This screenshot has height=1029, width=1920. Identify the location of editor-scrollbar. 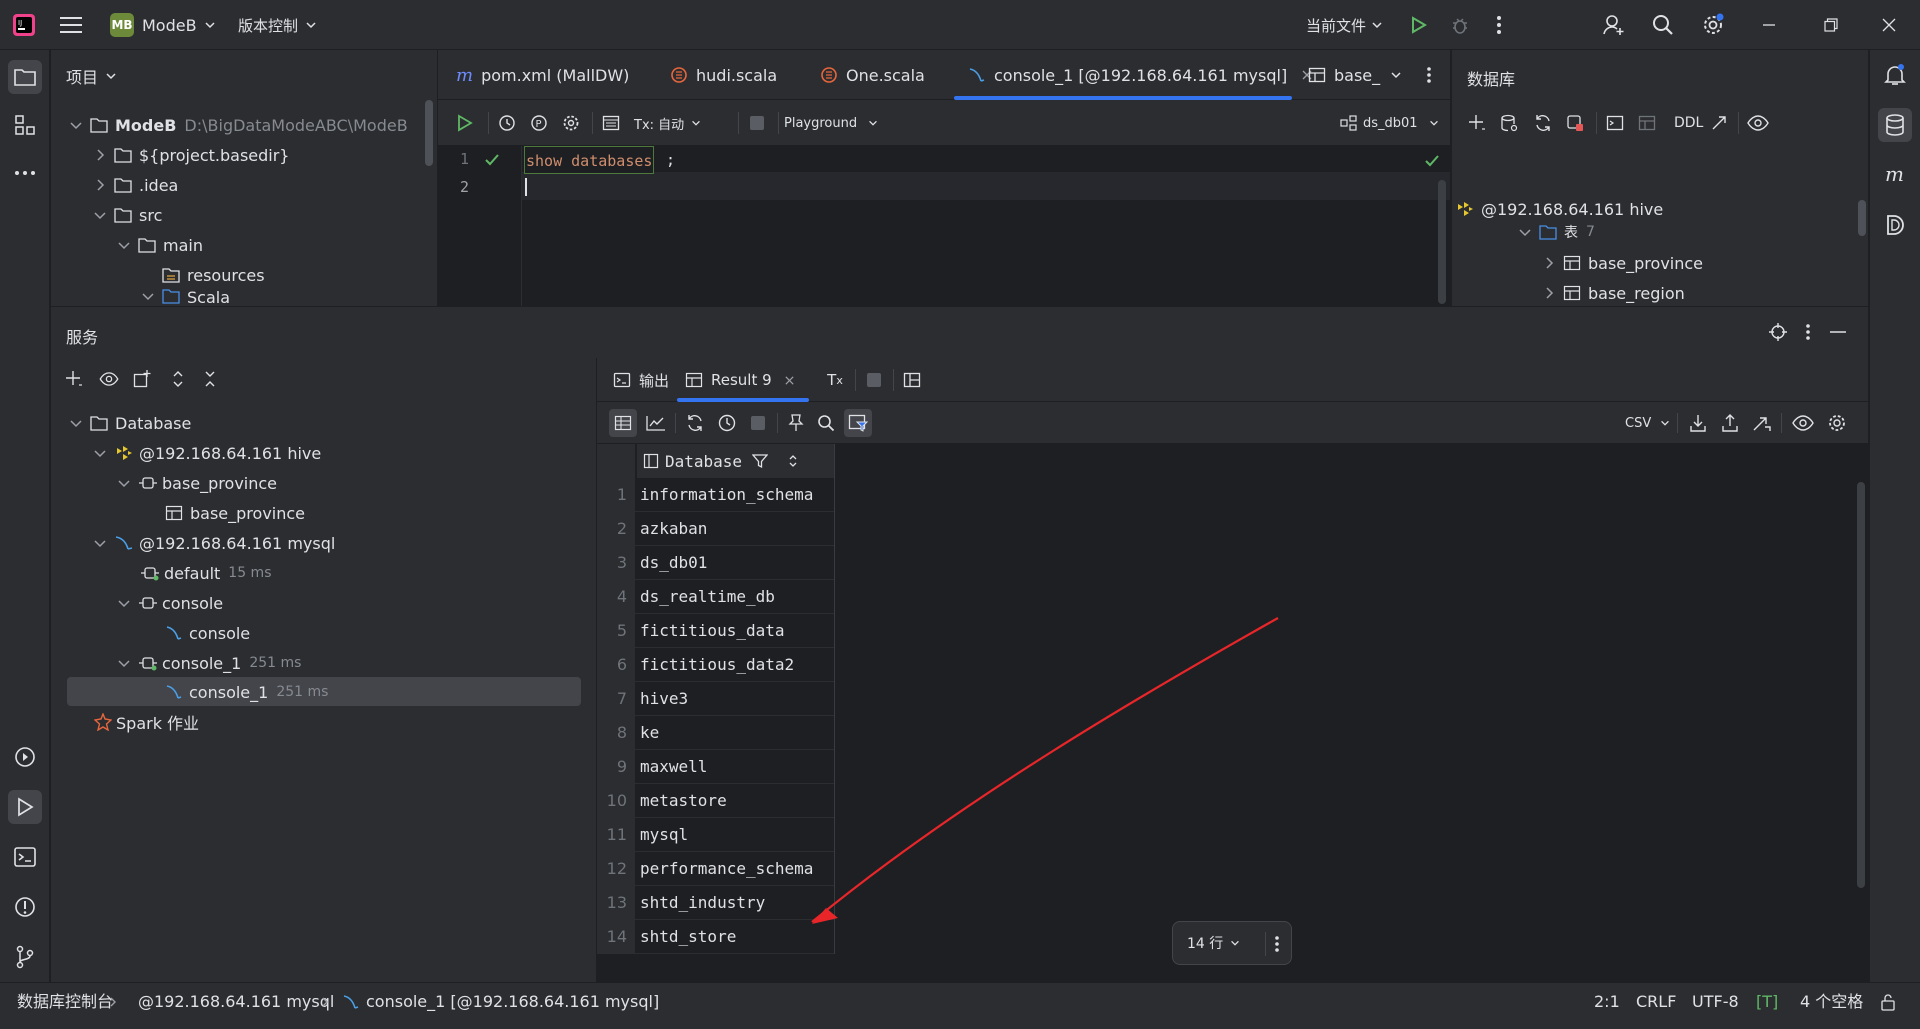
(1442, 242).